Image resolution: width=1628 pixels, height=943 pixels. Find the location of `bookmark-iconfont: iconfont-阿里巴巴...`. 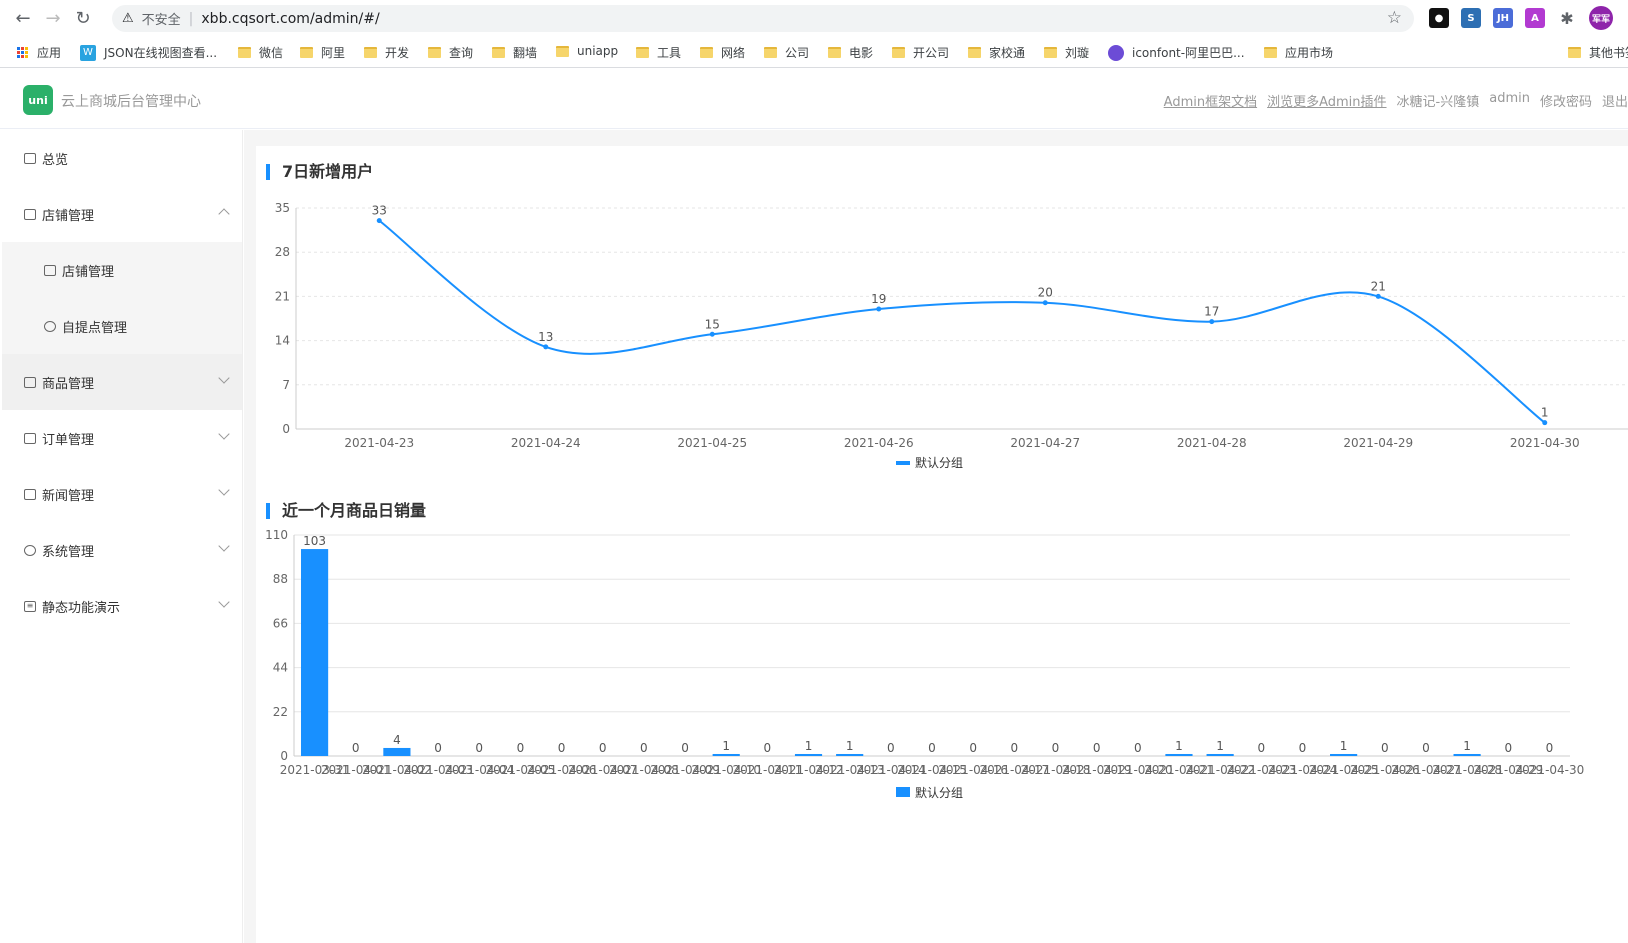

bookmark-iconfont: iconfont-阿里巴巴... is located at coordinates (1176, 52).